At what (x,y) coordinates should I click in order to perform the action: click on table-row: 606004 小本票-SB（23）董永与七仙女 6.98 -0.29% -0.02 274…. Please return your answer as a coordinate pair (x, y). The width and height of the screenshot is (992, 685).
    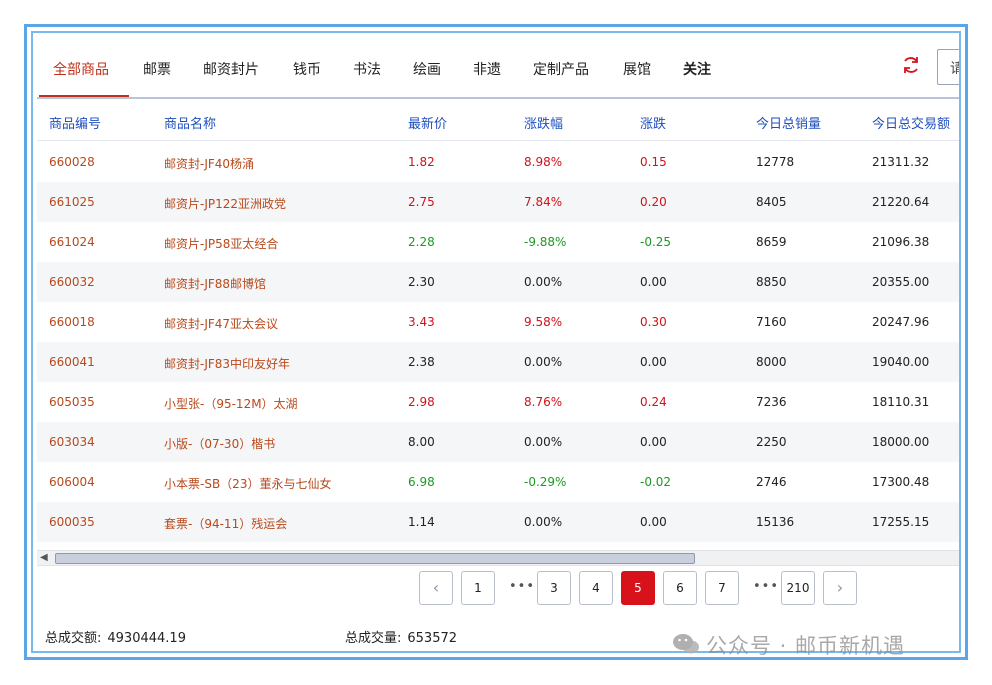
    Looking at the image, I should click on (498, 482).